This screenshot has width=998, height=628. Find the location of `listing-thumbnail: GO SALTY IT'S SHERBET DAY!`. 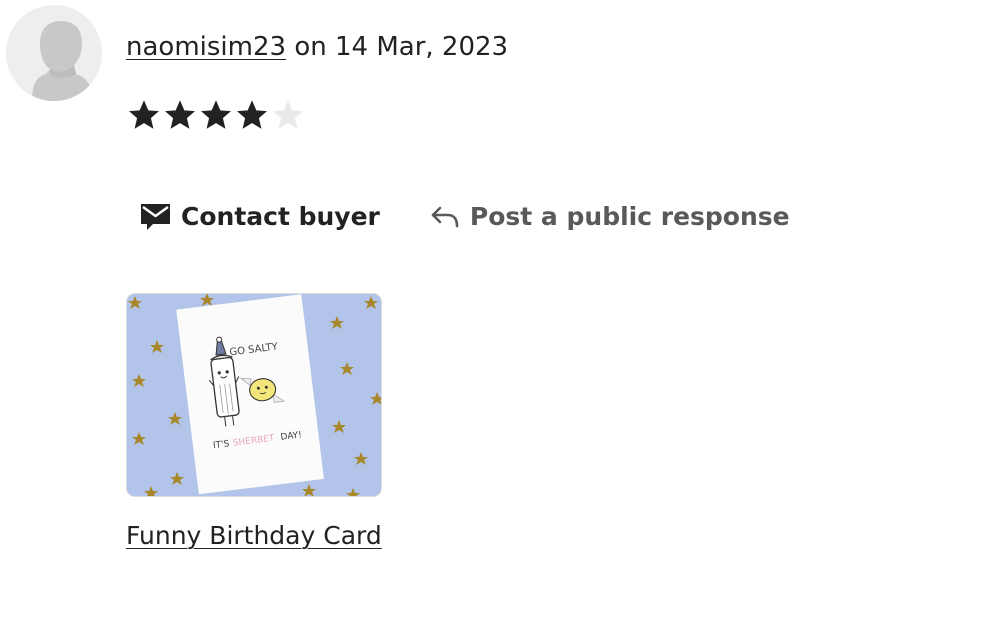

listing-thumbnail: GO SALTY IT'S SHERBET DAY! is located at coordinates (254, 395).